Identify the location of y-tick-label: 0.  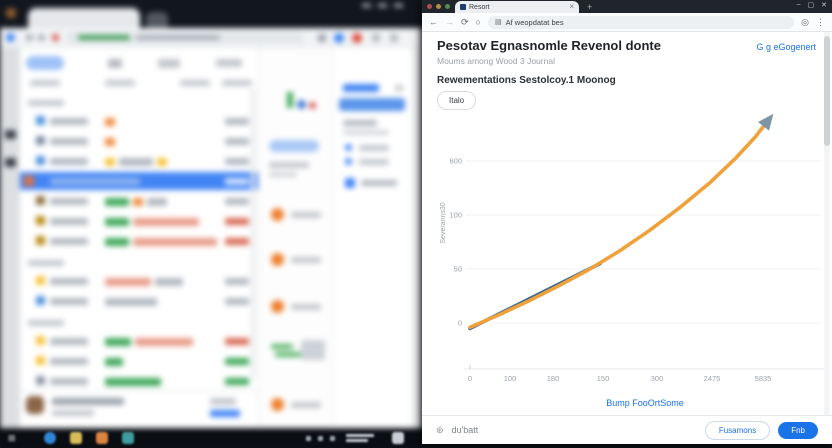
(460, 323).